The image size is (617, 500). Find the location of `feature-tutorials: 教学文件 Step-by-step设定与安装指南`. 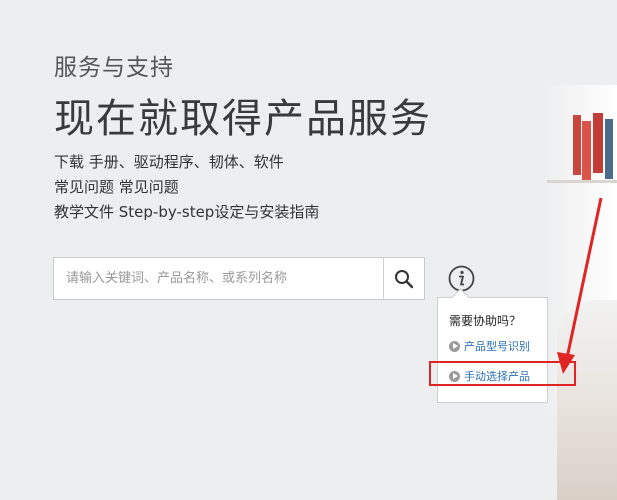

feature-tutorials: 教学文件 Step-by-step设定与安装指南 is located at coordinates (187, 212).